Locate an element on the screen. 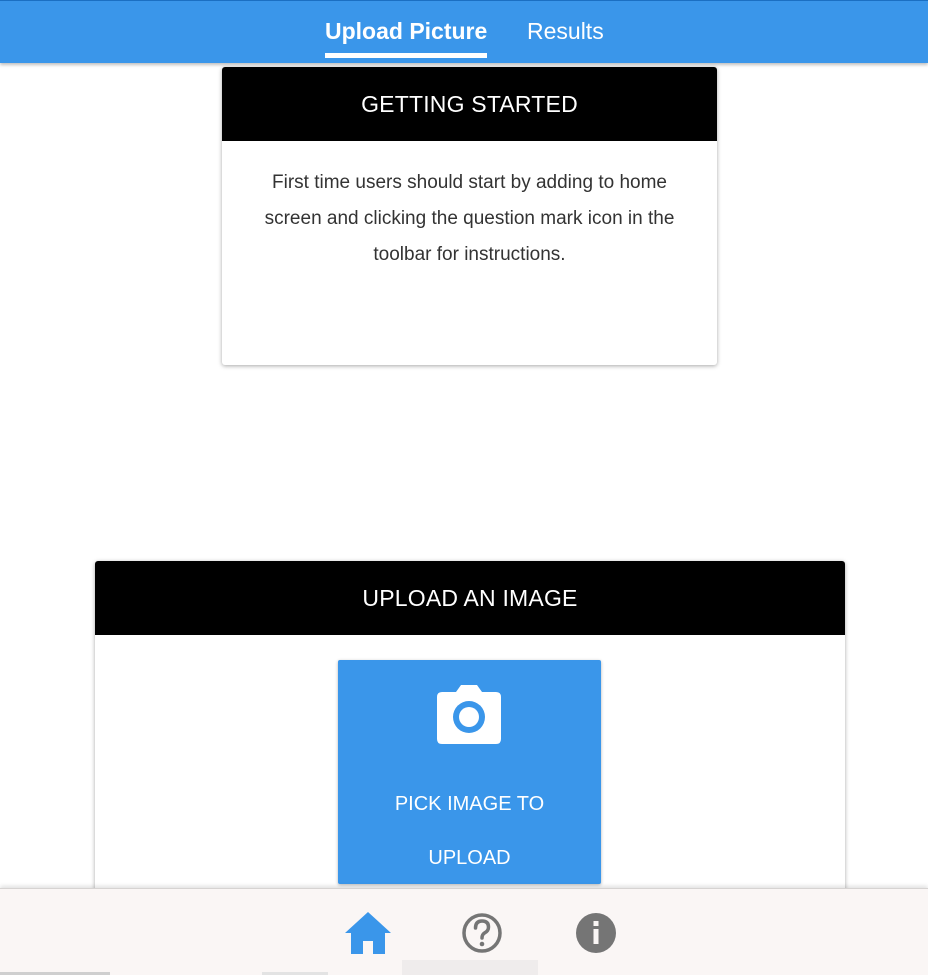  getting-started-header: GETTING STARTED is located at coordinates (469, 104).